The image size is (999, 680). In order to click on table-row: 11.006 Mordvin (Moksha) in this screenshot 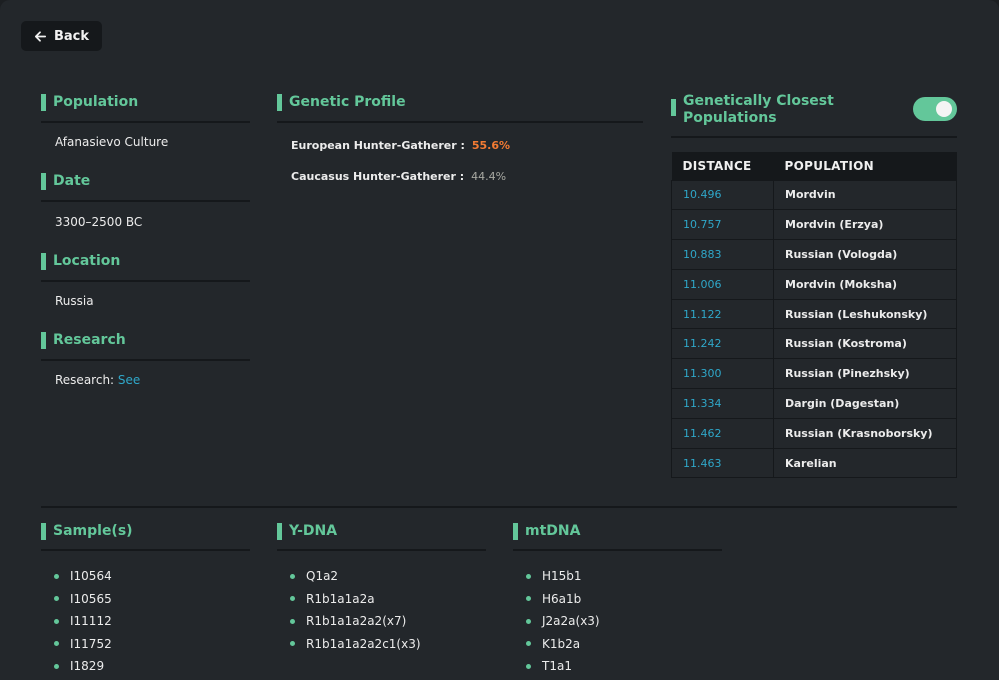, I will do `click(814, 284)`.